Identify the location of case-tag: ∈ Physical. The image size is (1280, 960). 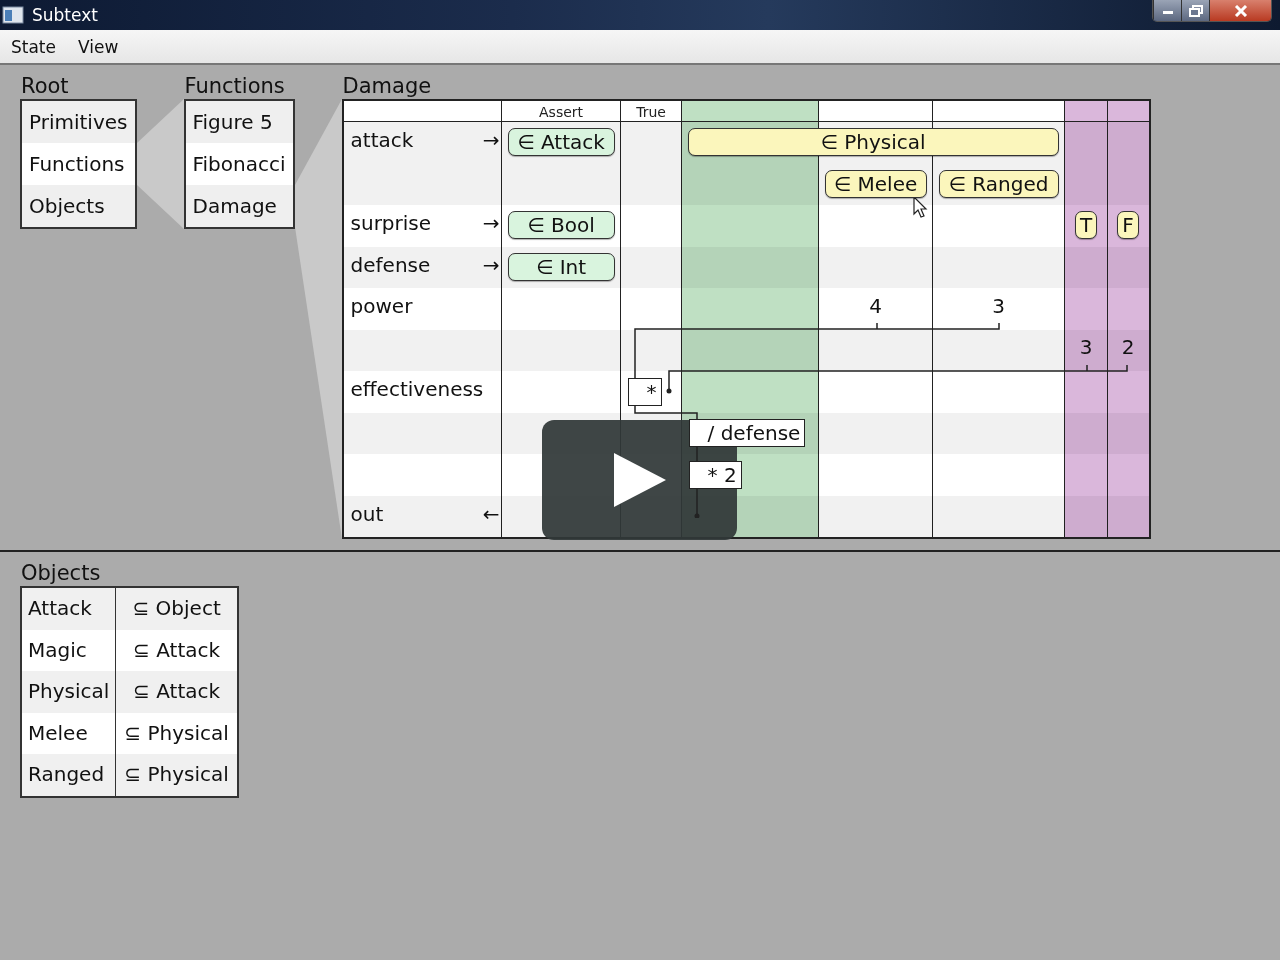
(873, 142).